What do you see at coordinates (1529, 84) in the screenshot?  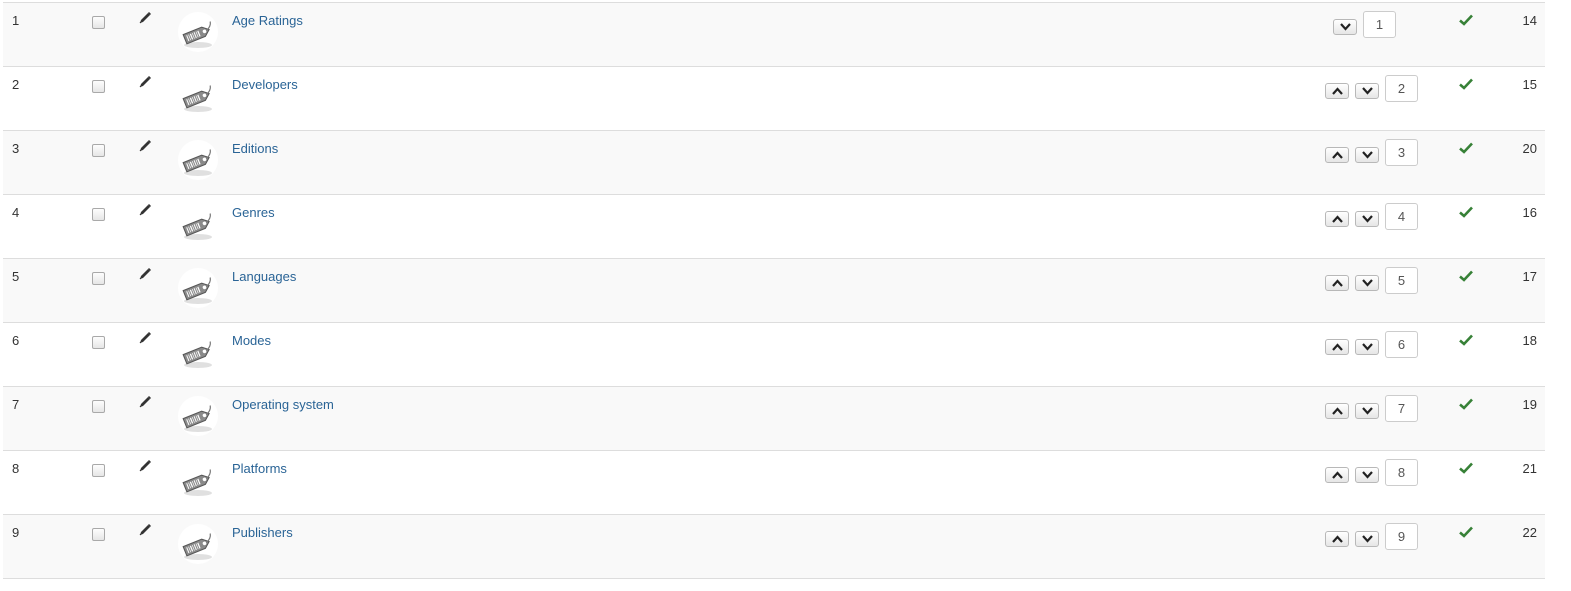 I see `row-id: 15` at bounding box center [1529, 84].